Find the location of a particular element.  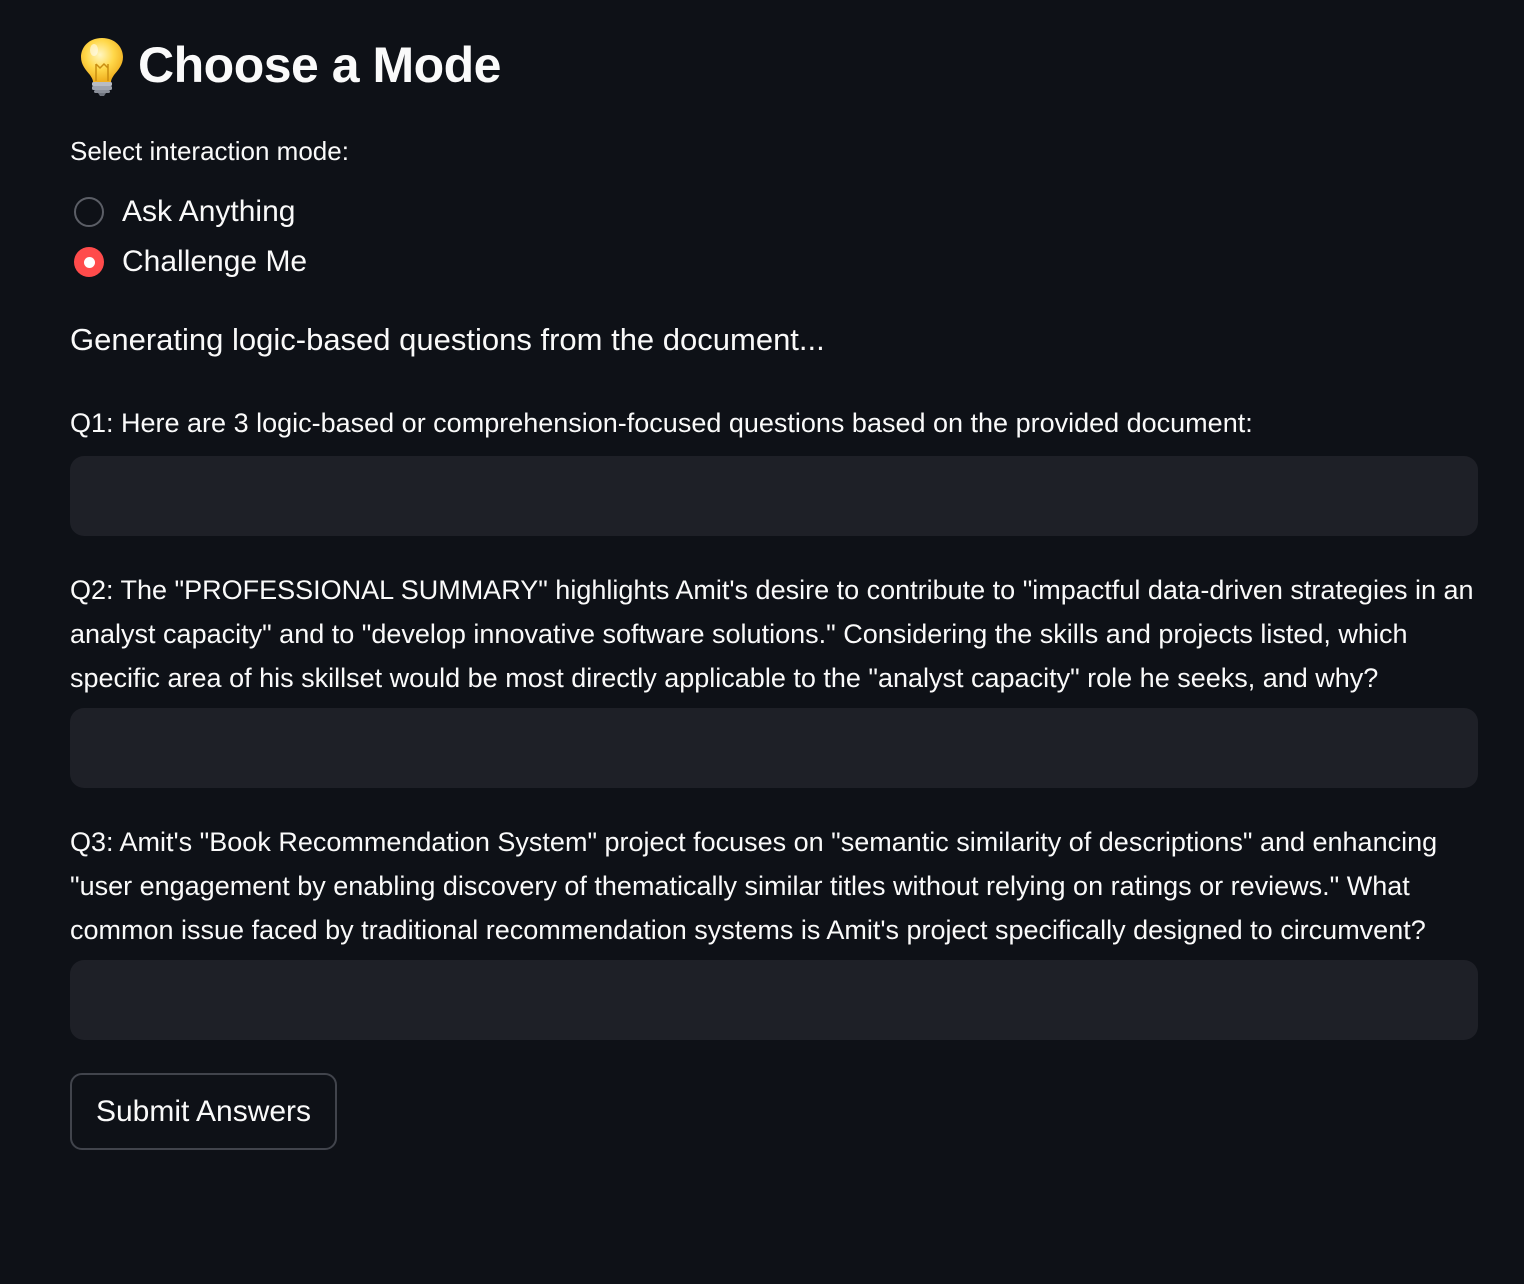

page-header: Choose a Mode is located at coordinates (285, 65).